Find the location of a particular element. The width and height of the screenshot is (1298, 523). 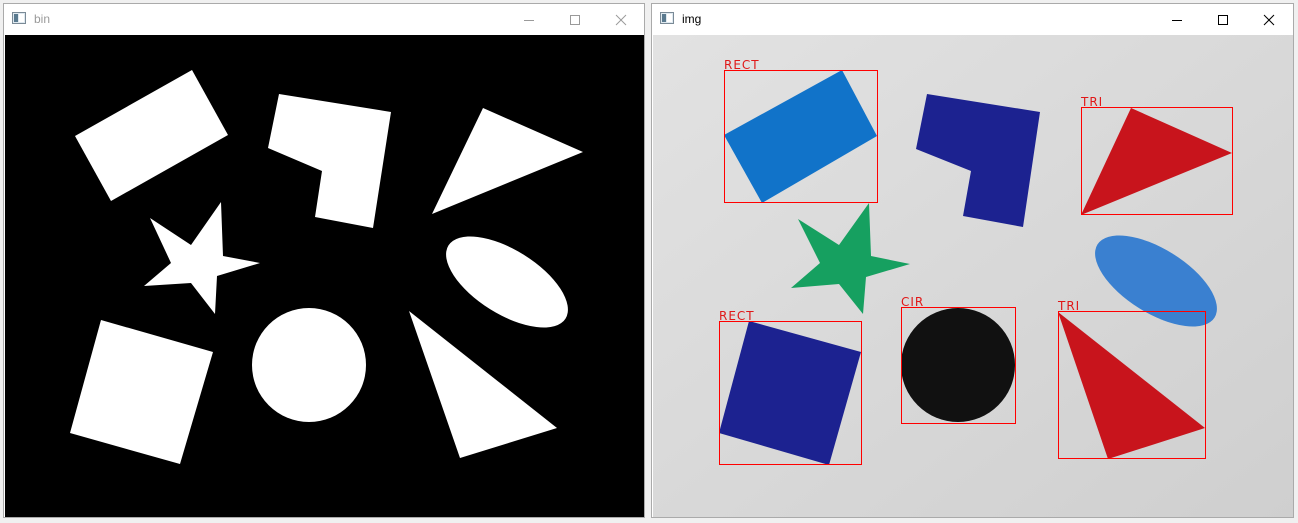

detection-label: CIR is located at coordinates (913, 302).